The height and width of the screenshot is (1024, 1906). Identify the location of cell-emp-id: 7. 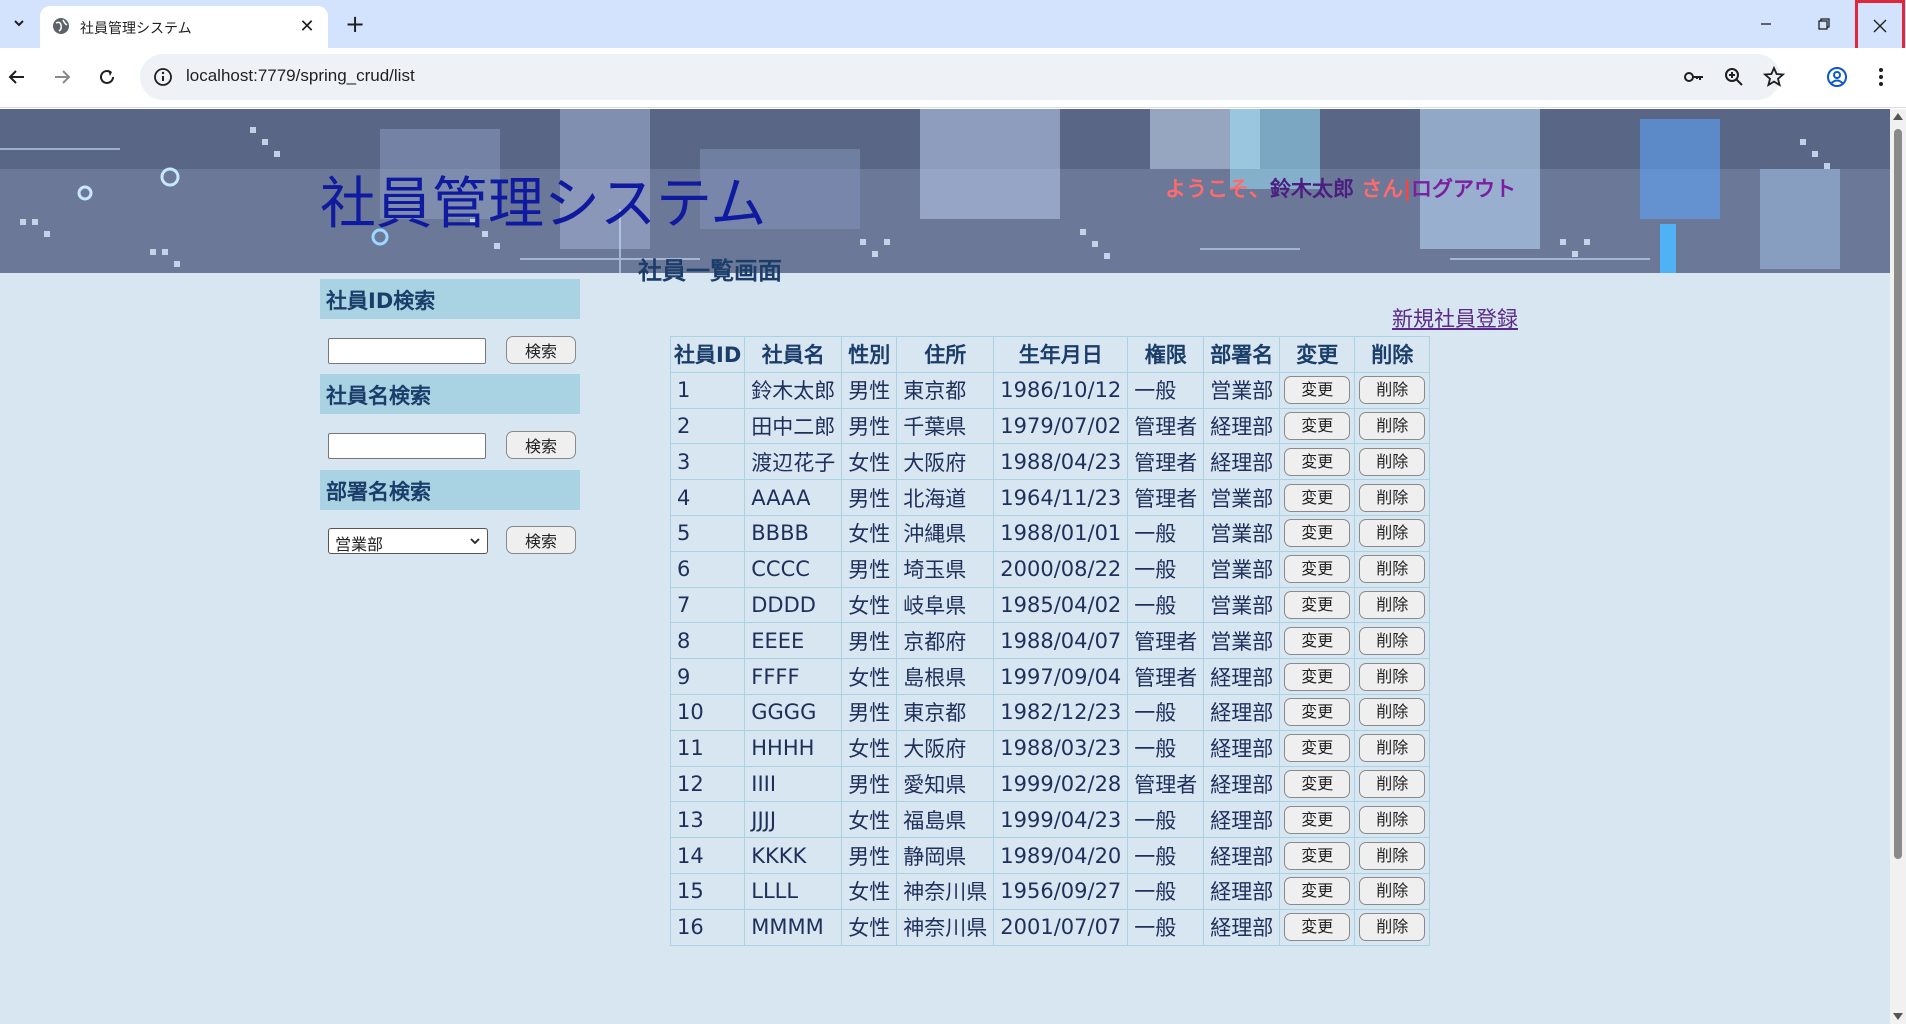
(707, 605).